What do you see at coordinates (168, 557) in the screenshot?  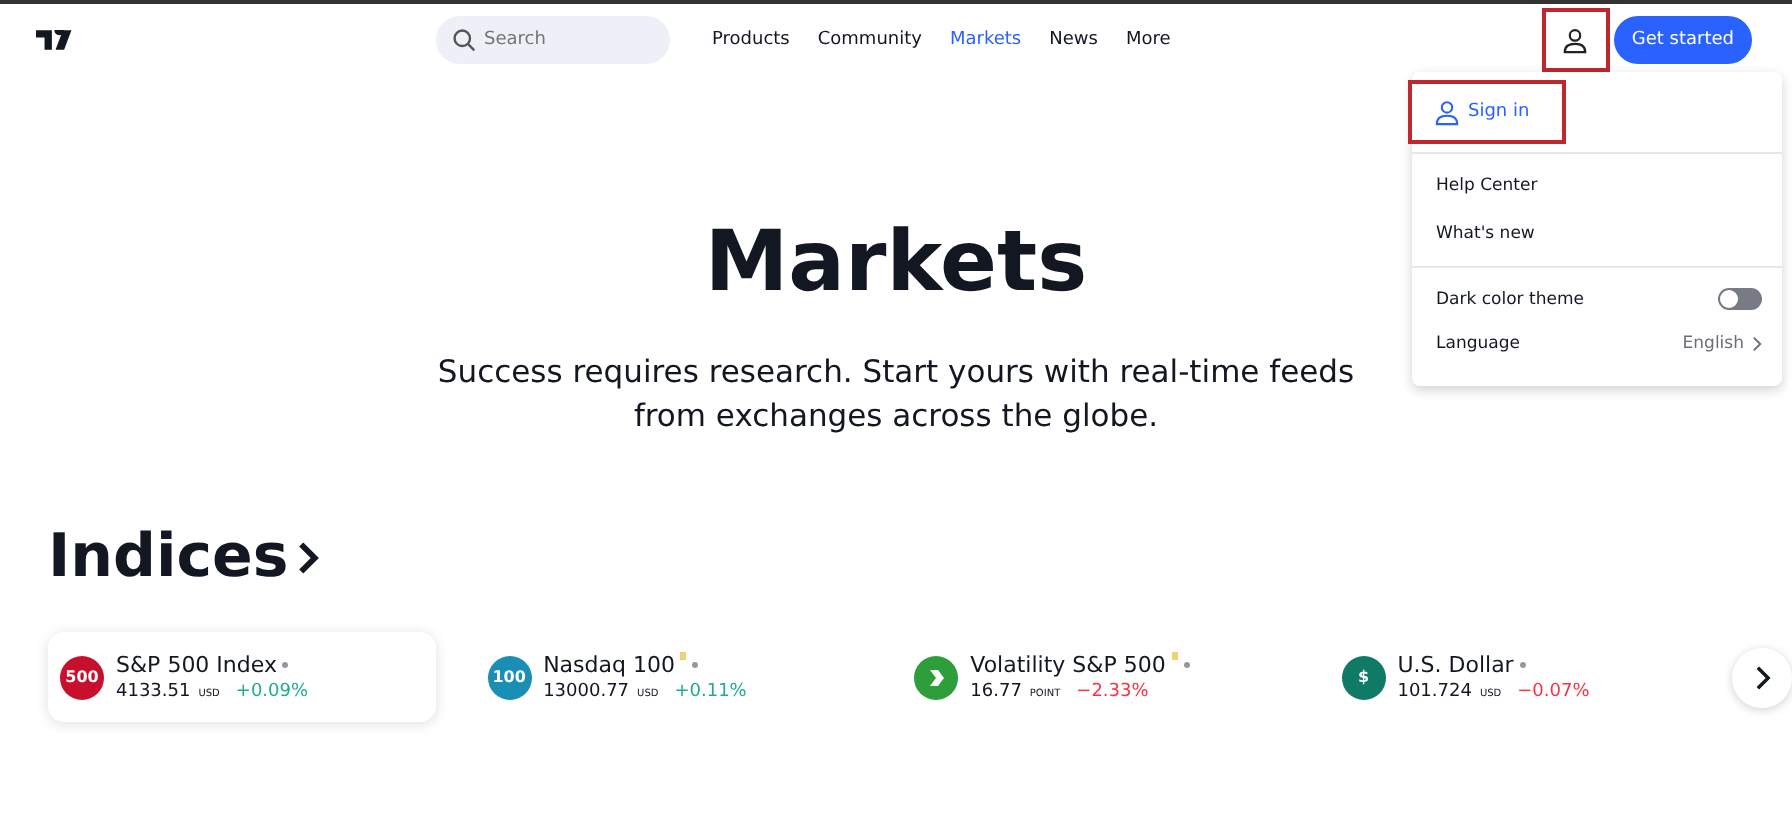 I see `indices-heading: Indices` at bounding box center [168, 557].